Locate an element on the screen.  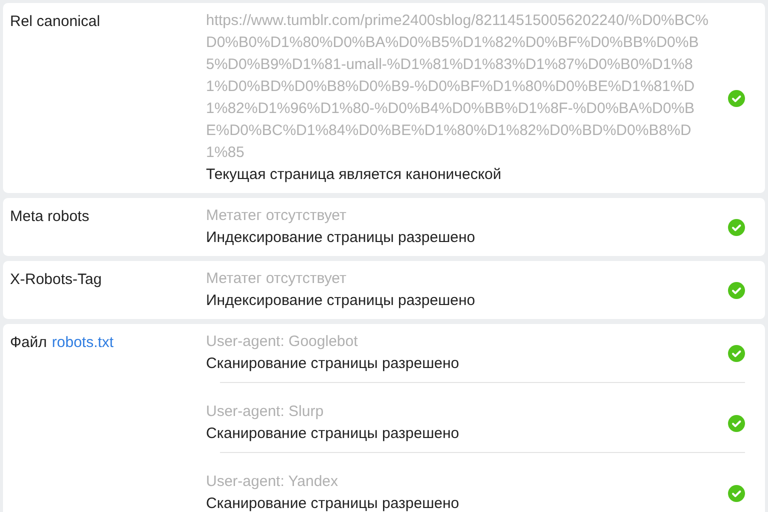
row-label: Rel canonical is located at coordinates (55, 22).